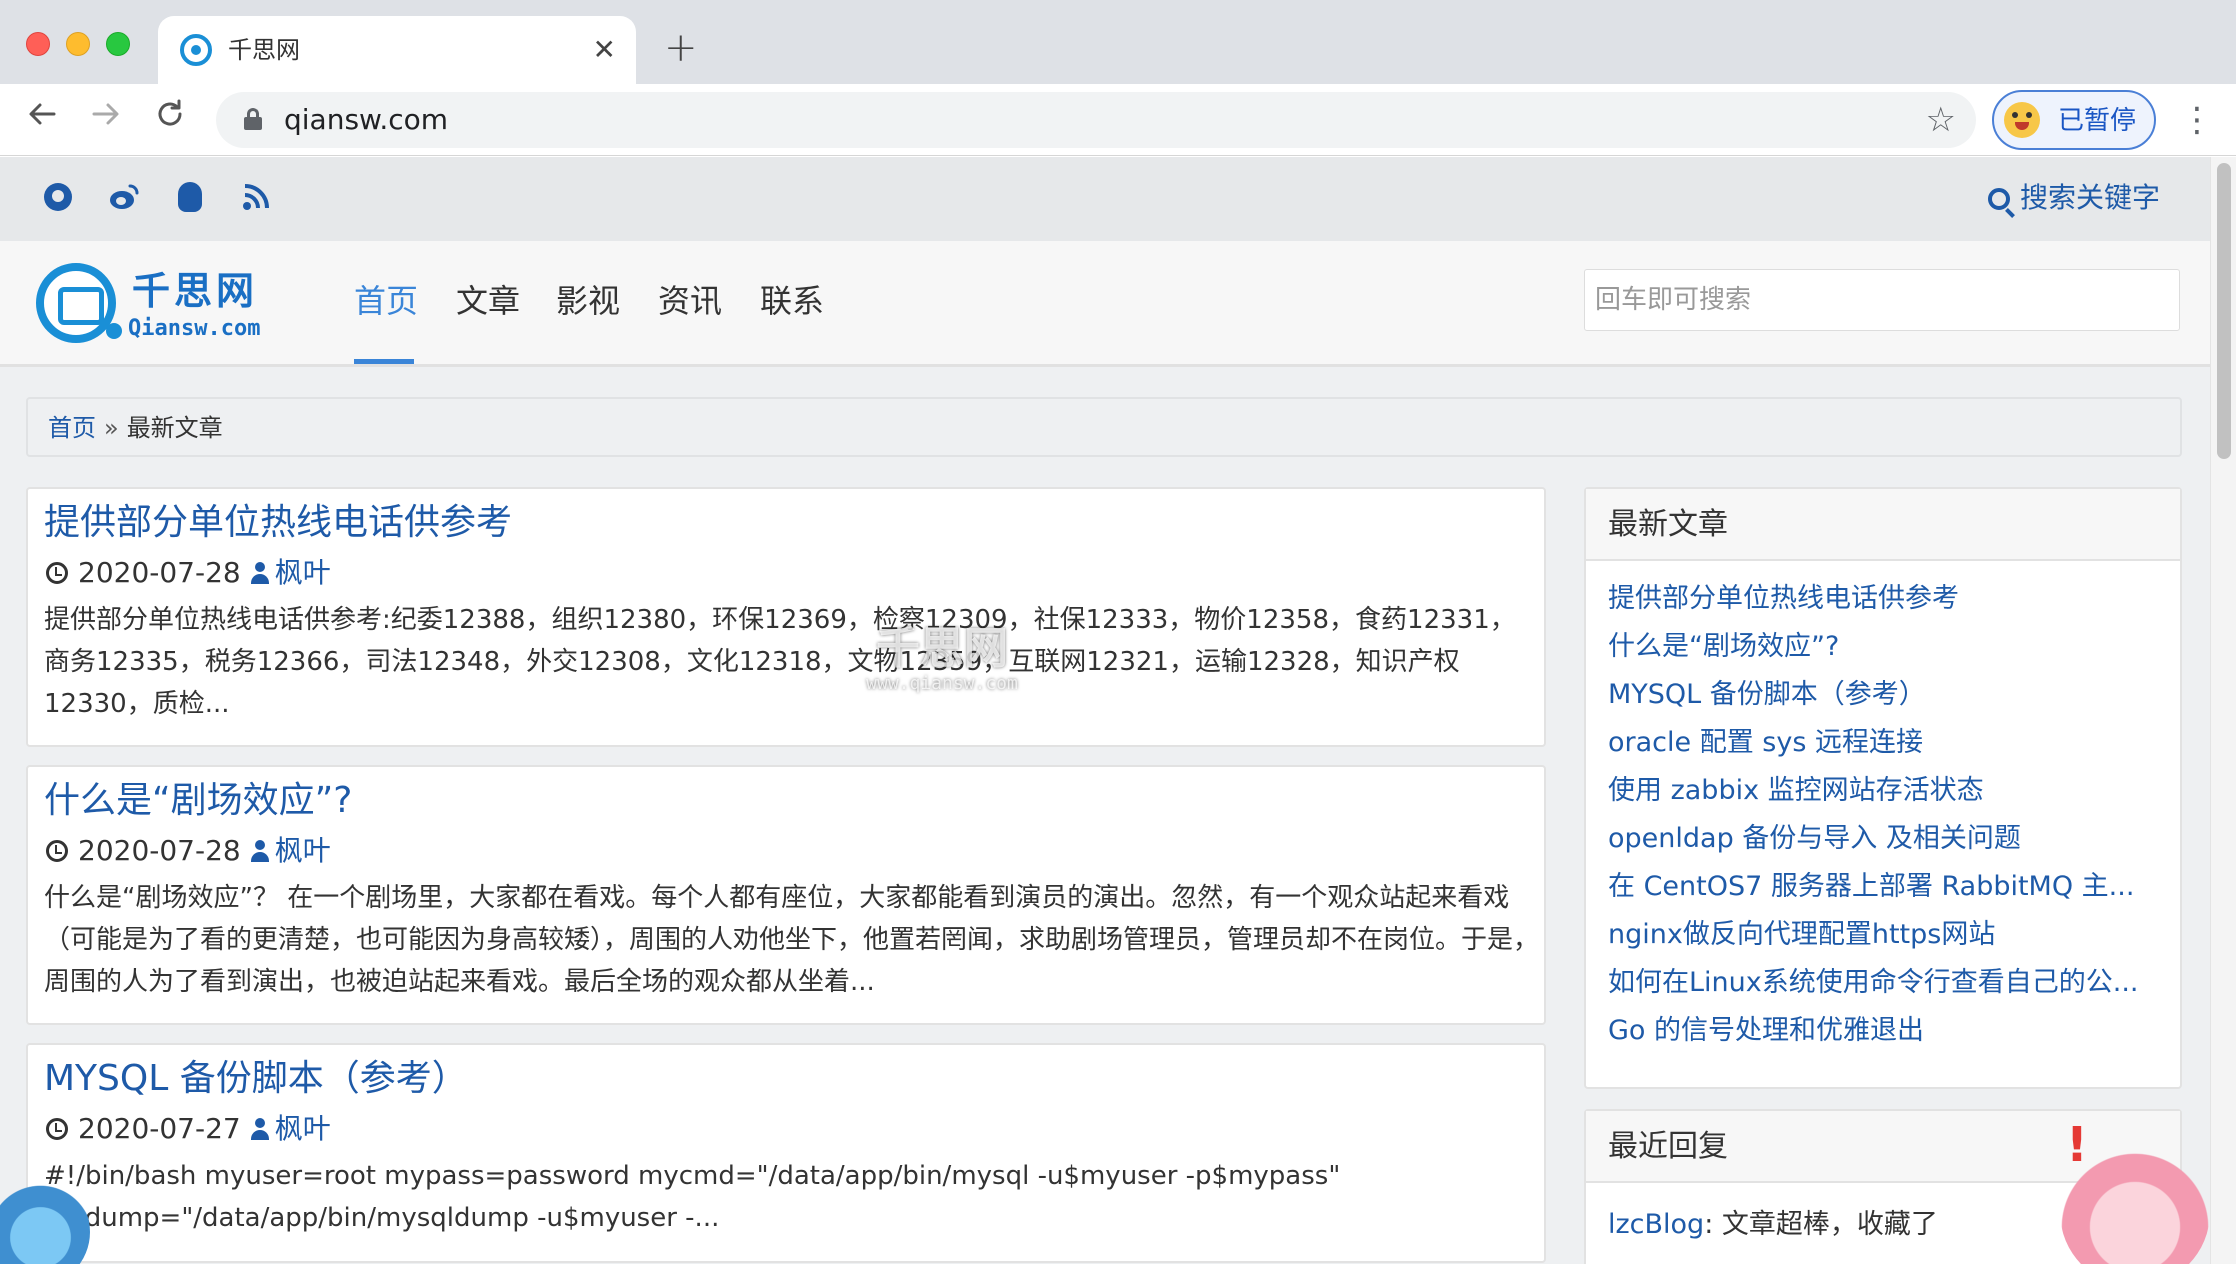 Image resolution: width=2236 pixels, height=1264 pixels. Describe the element at coordinates (942, 683) in the screenshot. I see `watermark-en: www.qiansw.com` at that location.